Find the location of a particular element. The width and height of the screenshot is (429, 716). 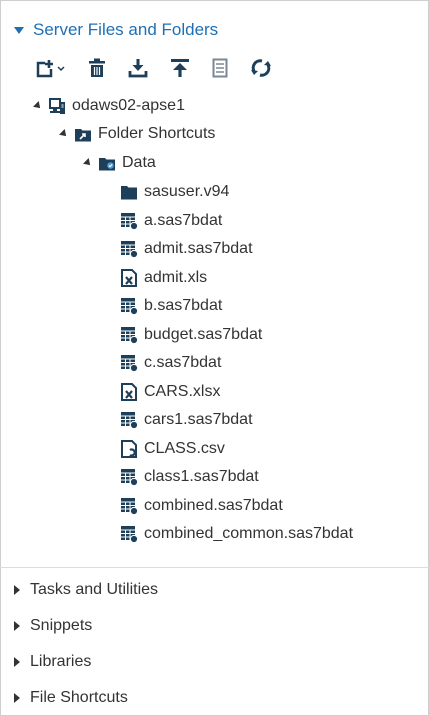

section-label: Snippets is located at coordinates (61, 625).